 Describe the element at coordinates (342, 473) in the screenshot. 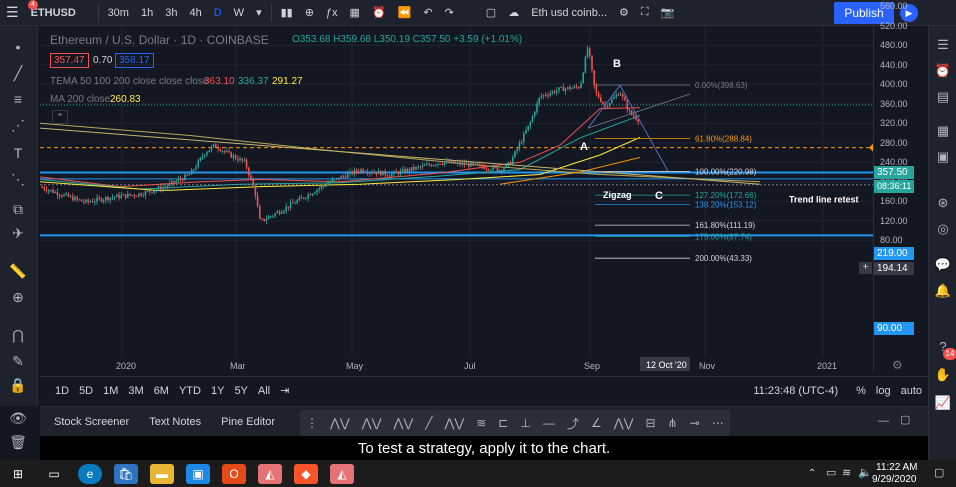

I see `tradingview-app-2-icon: ◭` at that location.